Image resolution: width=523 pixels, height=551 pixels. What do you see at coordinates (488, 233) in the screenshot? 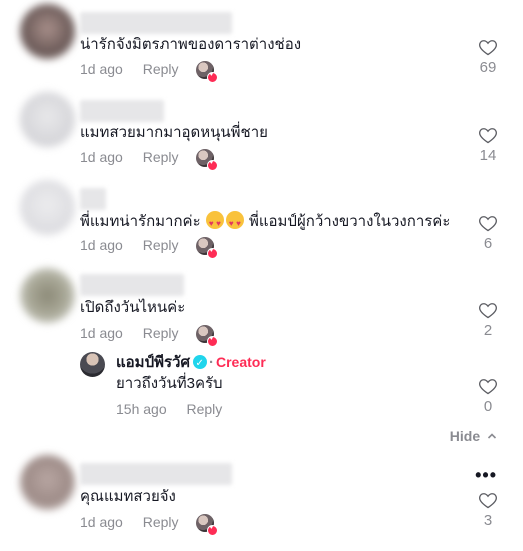
I see `like-button: 6` at bounding box center [488, 233].